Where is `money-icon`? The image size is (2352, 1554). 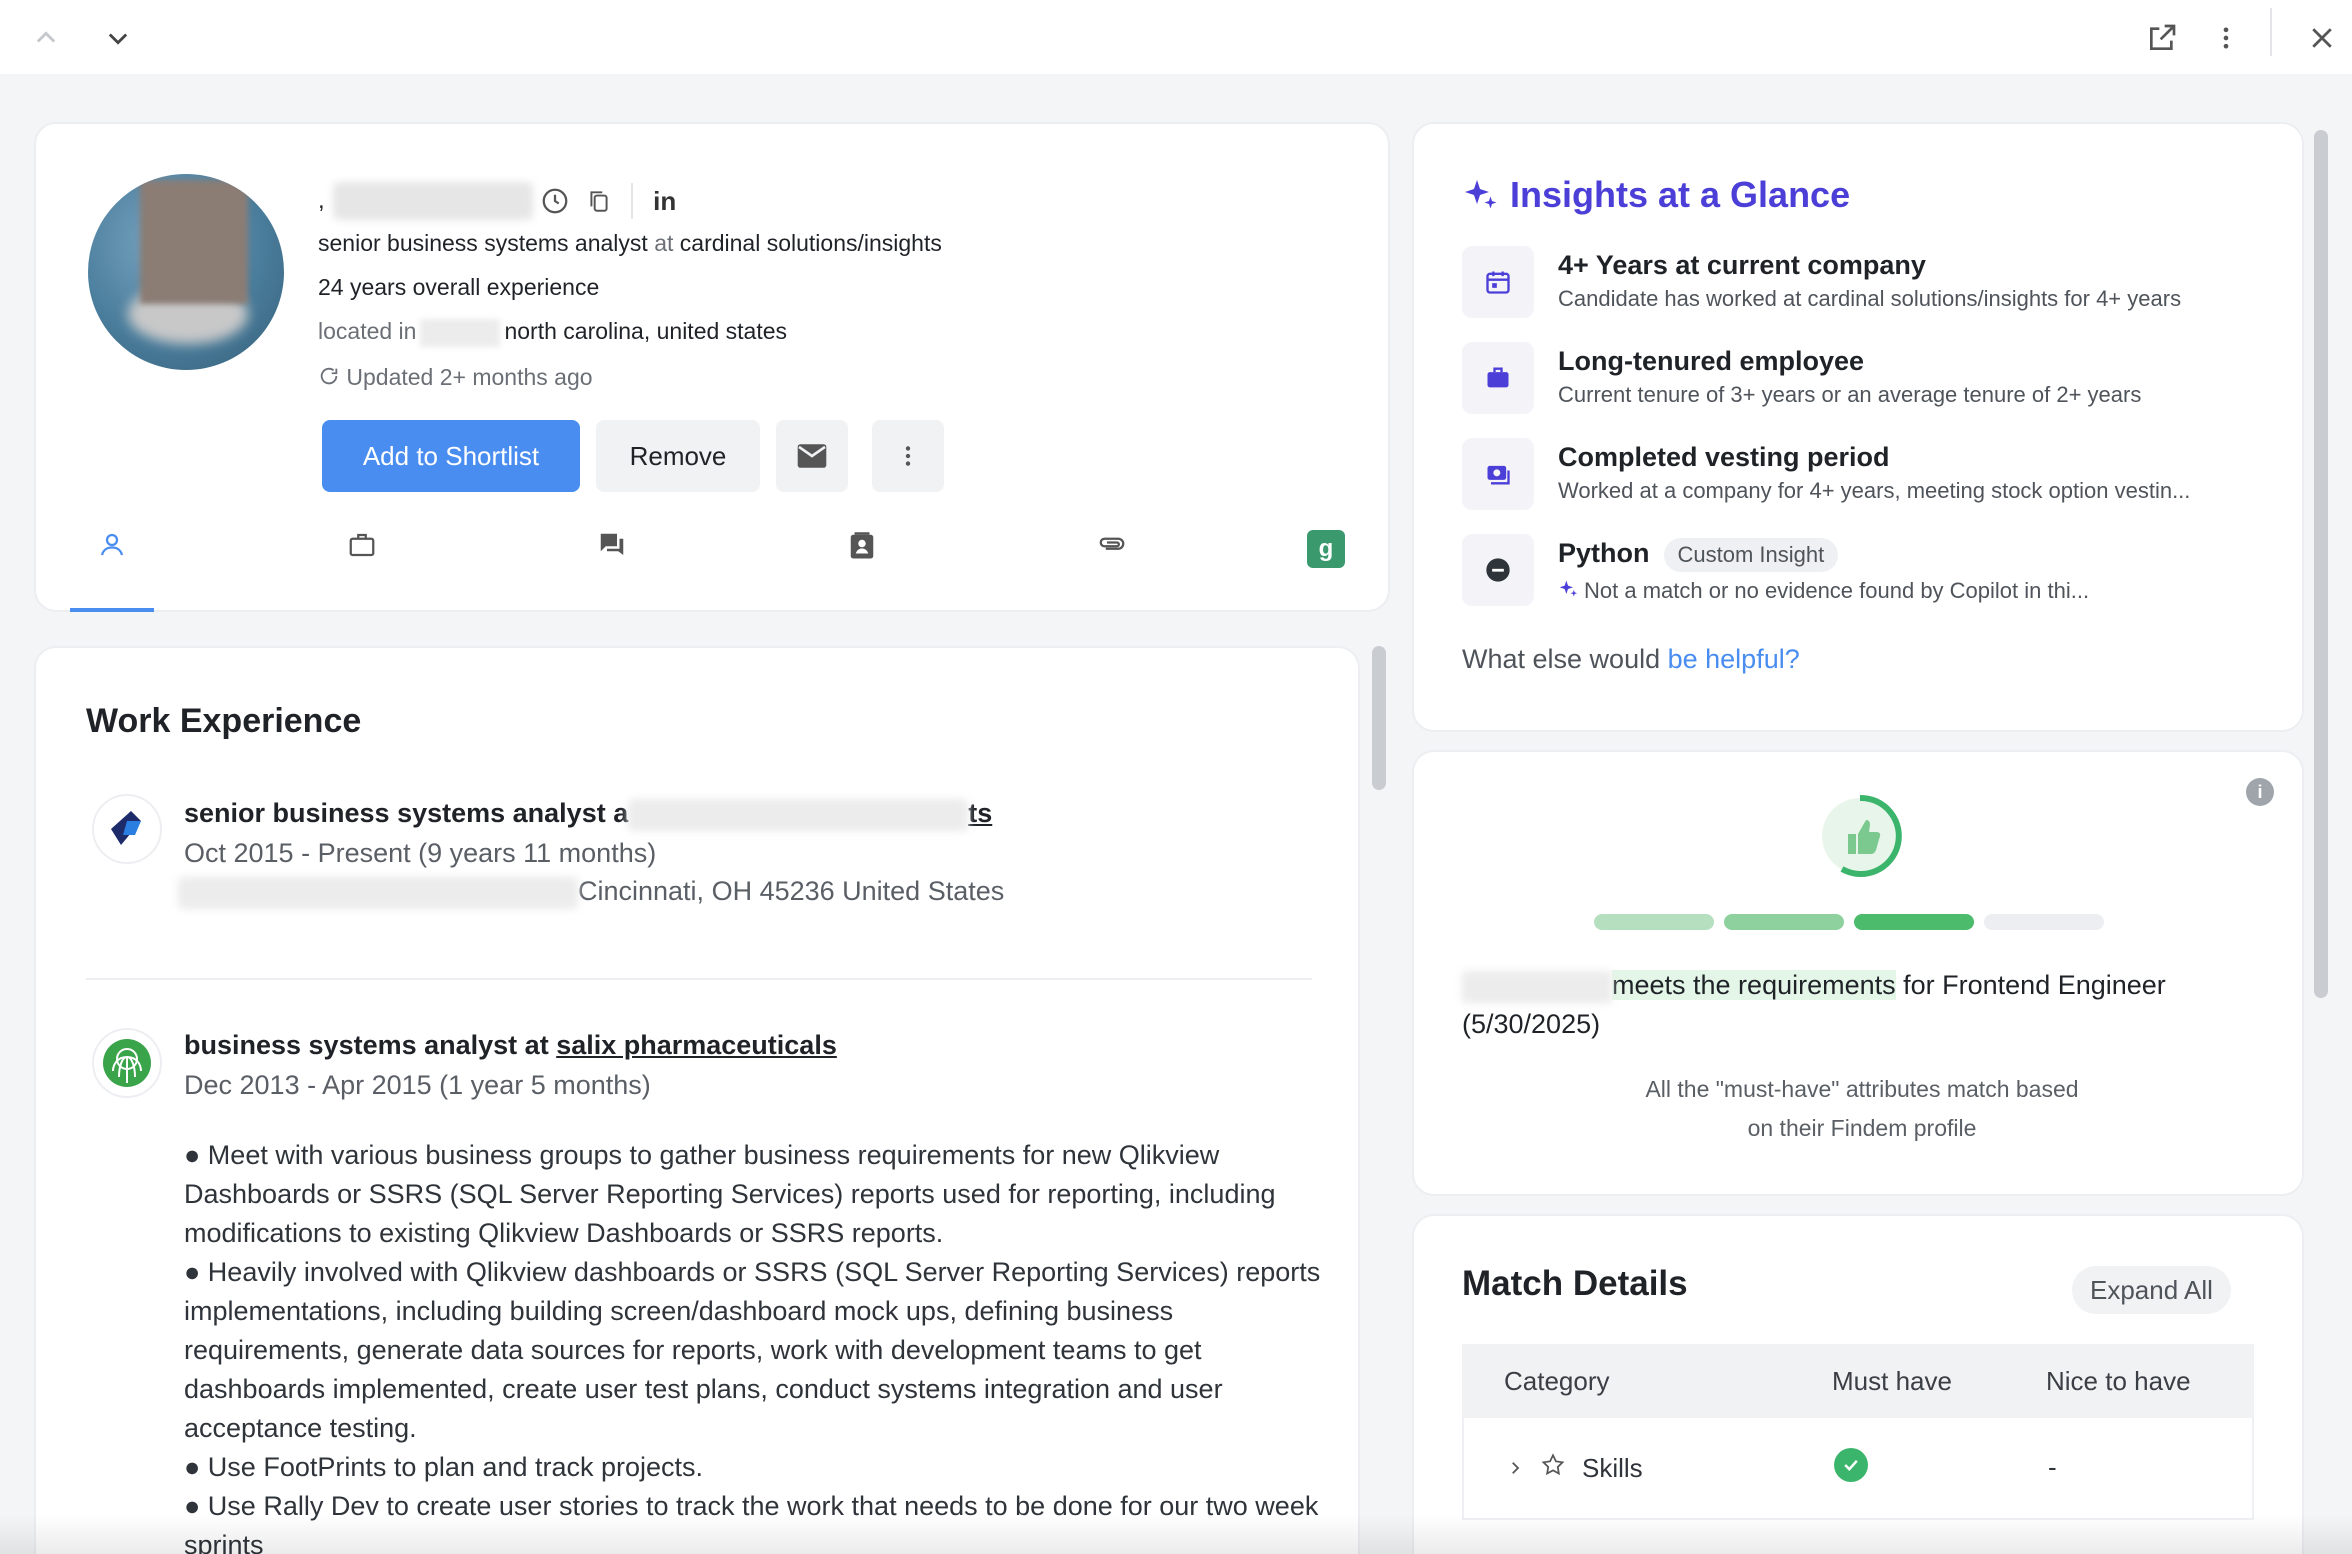 money-icon is located at coordinates (1498, 474).